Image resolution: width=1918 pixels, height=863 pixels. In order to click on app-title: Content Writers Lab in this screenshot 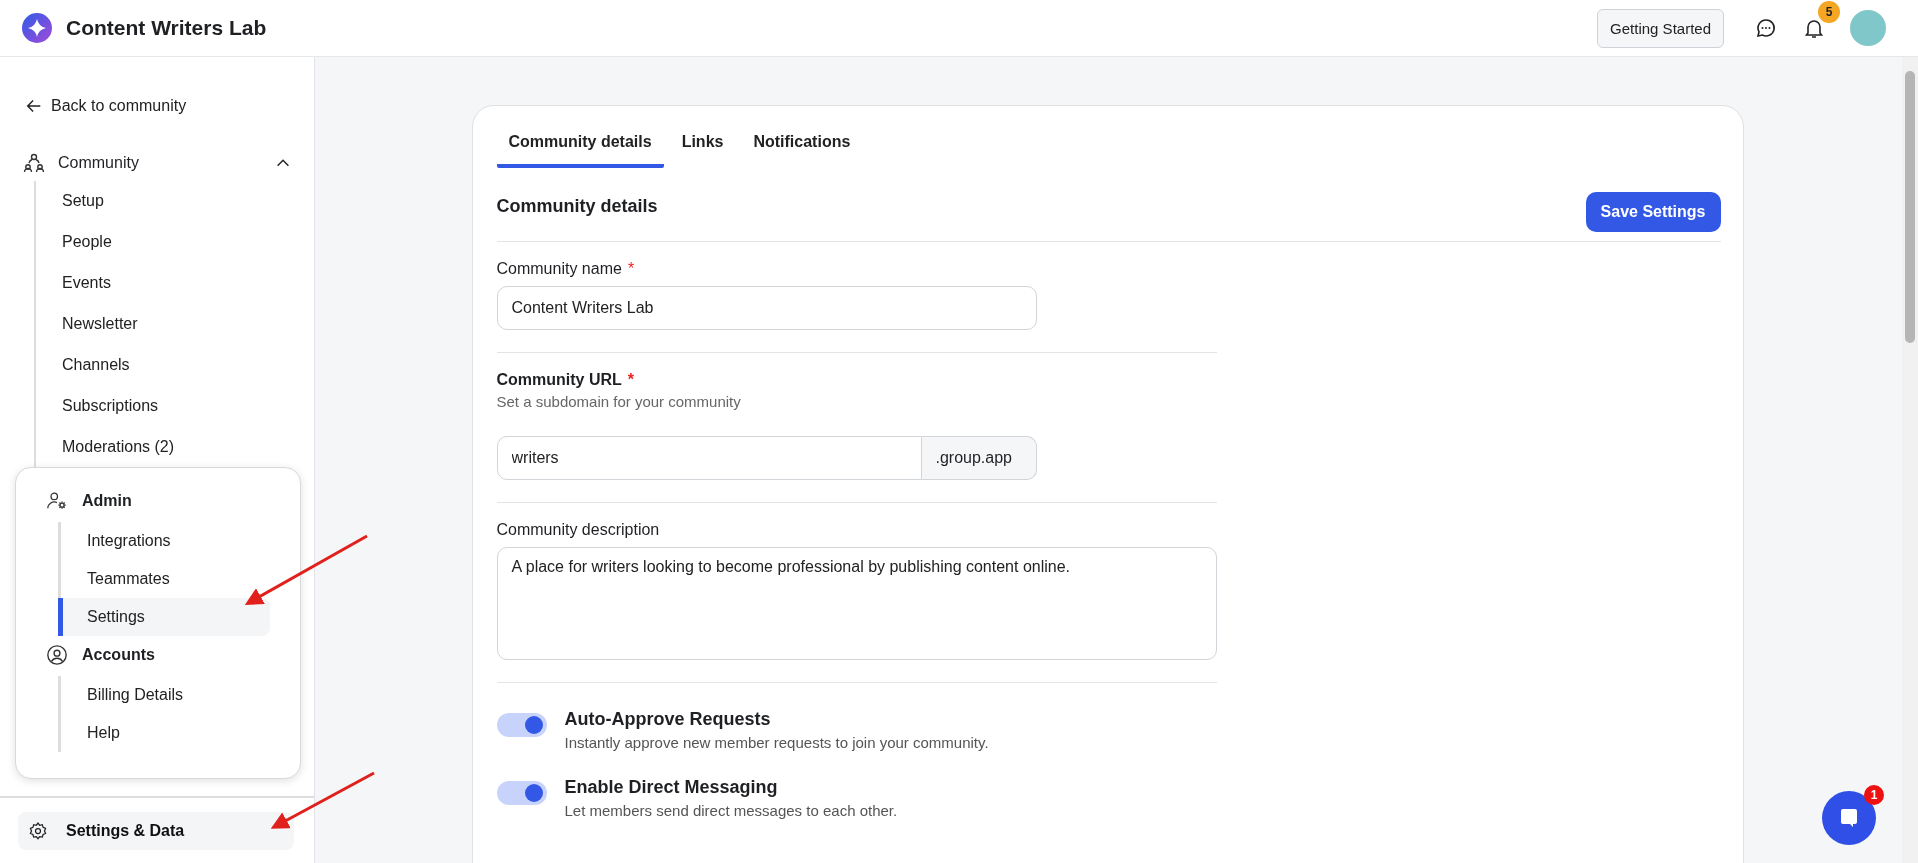, I will do `click(166, 28)`.